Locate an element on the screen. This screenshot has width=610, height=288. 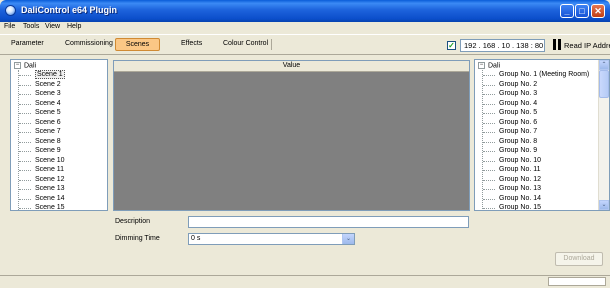
scene-item: Scene 10 is located at coordinates (42, 161).